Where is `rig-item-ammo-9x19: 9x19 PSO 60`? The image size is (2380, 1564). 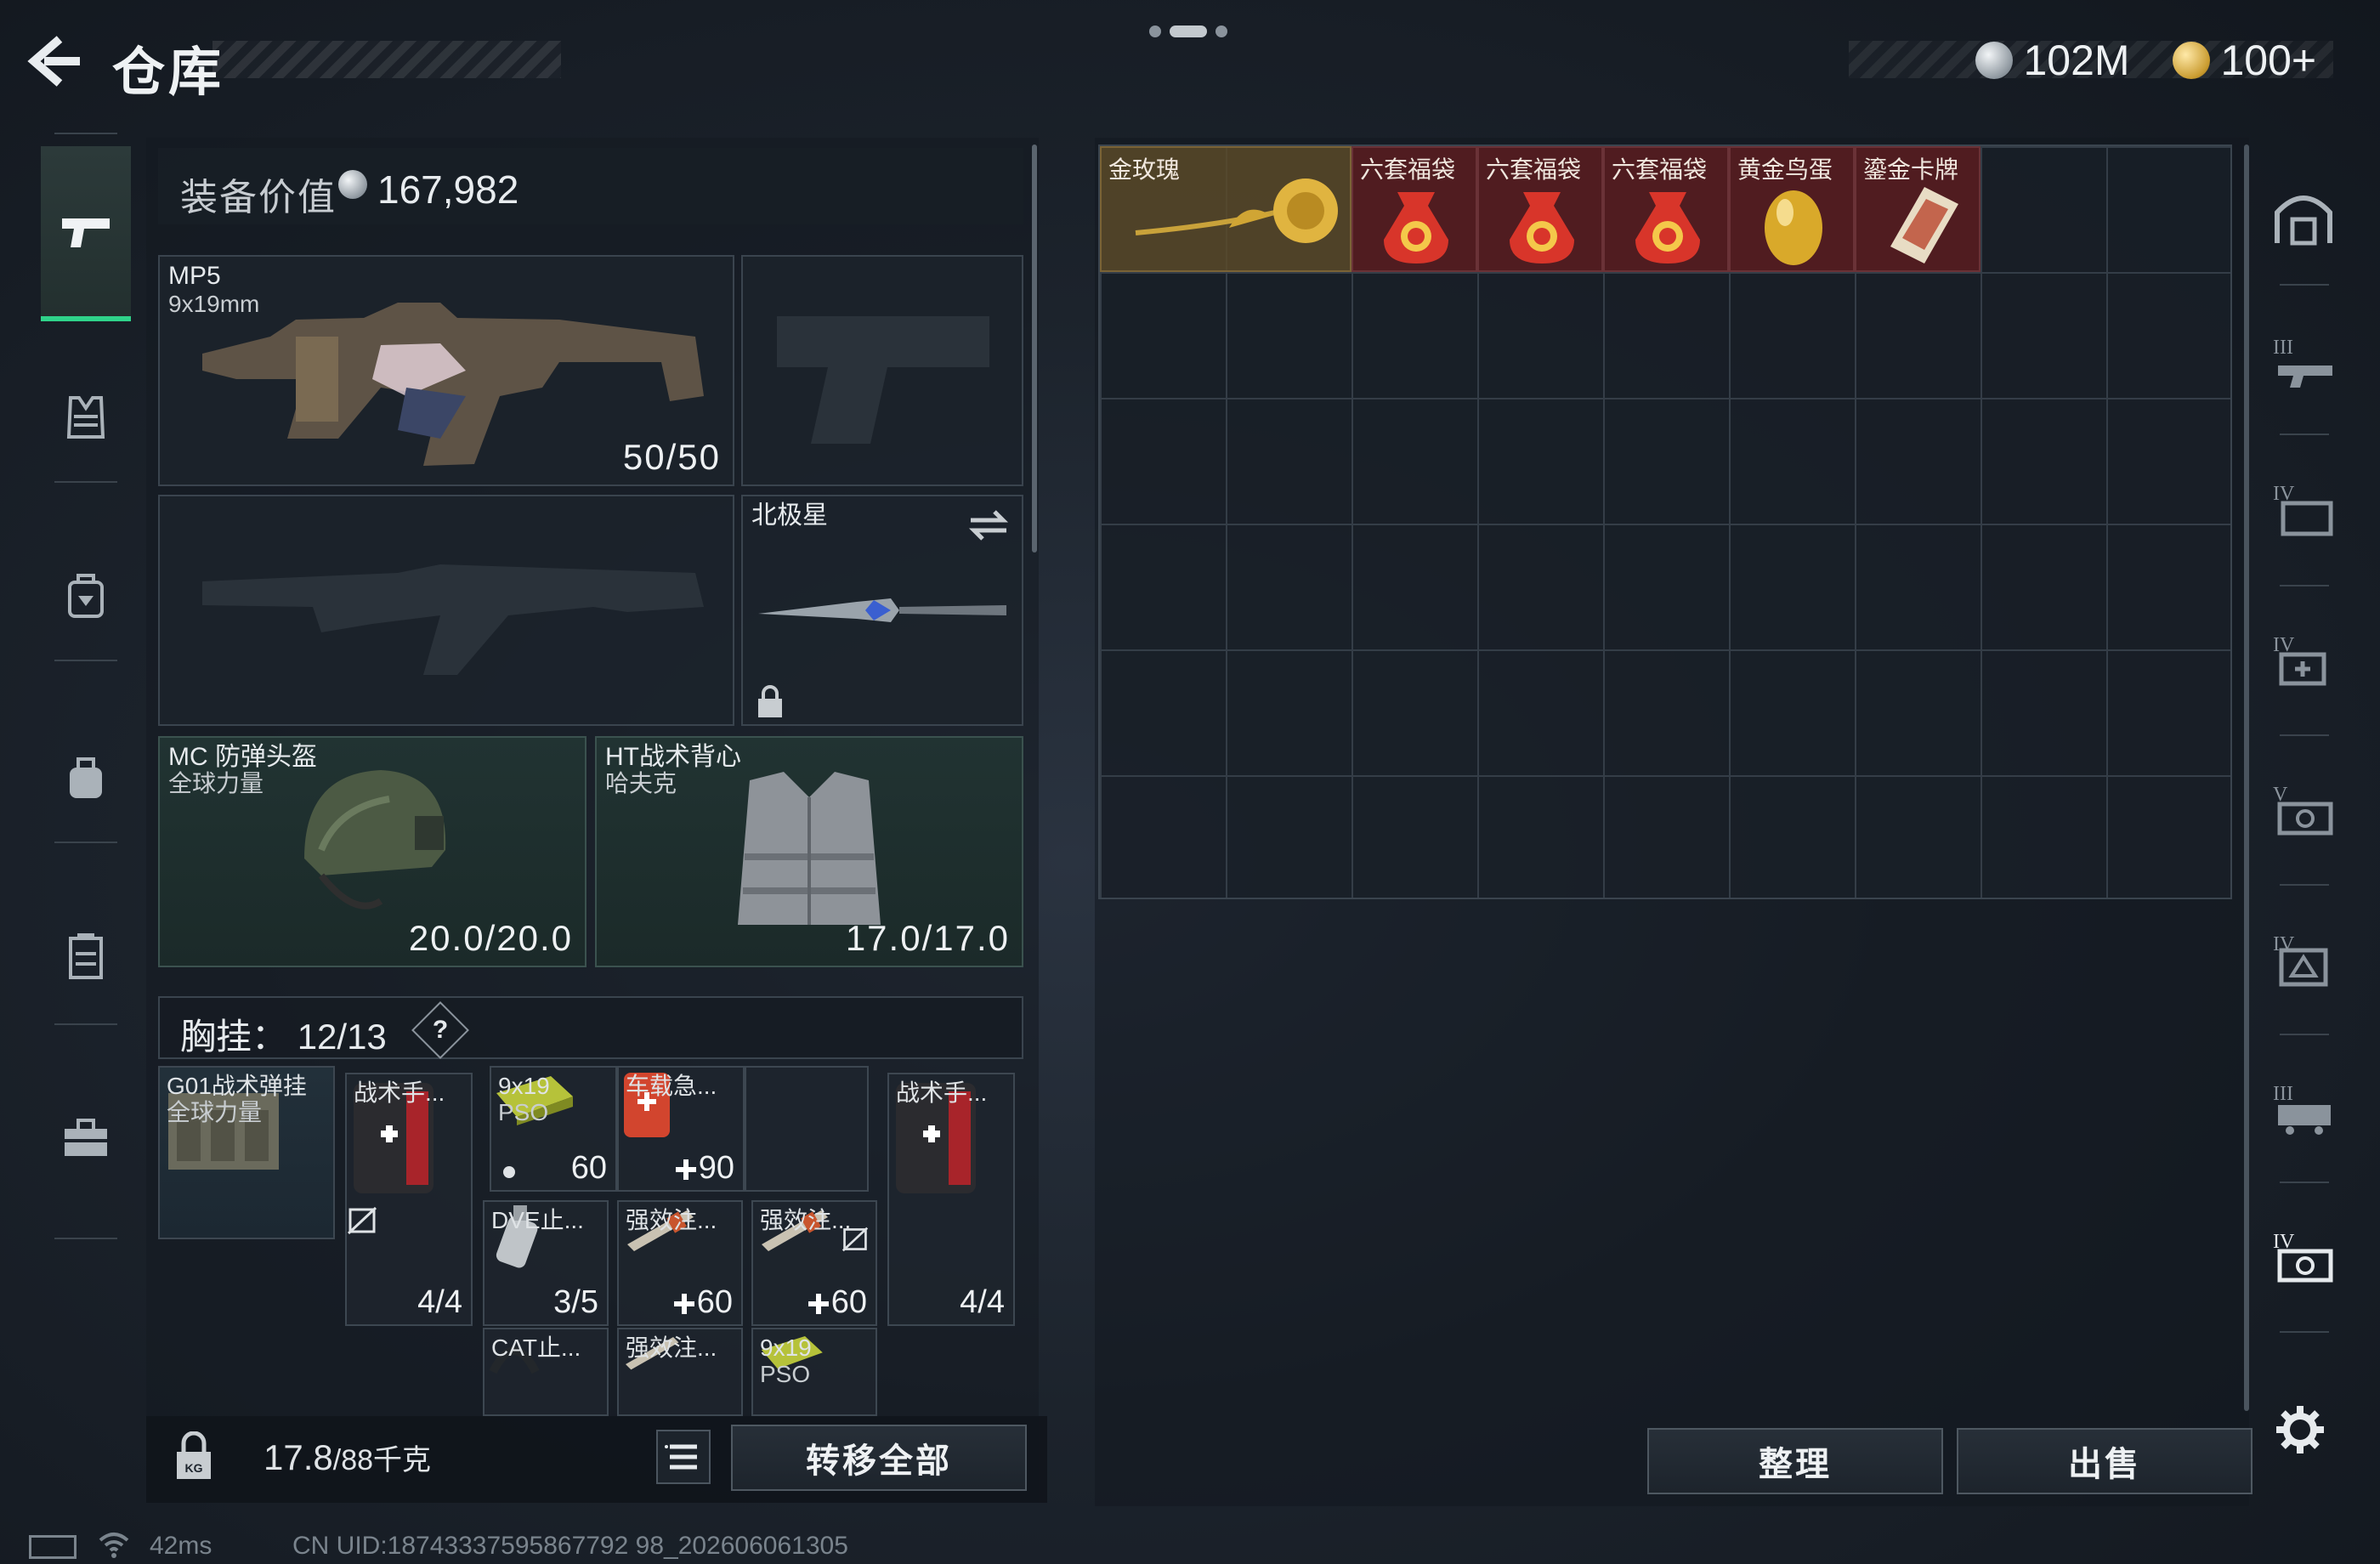 rig-item-ammo-9x19: 9x19 PSO 60 is located at coordinates (553, 1129).